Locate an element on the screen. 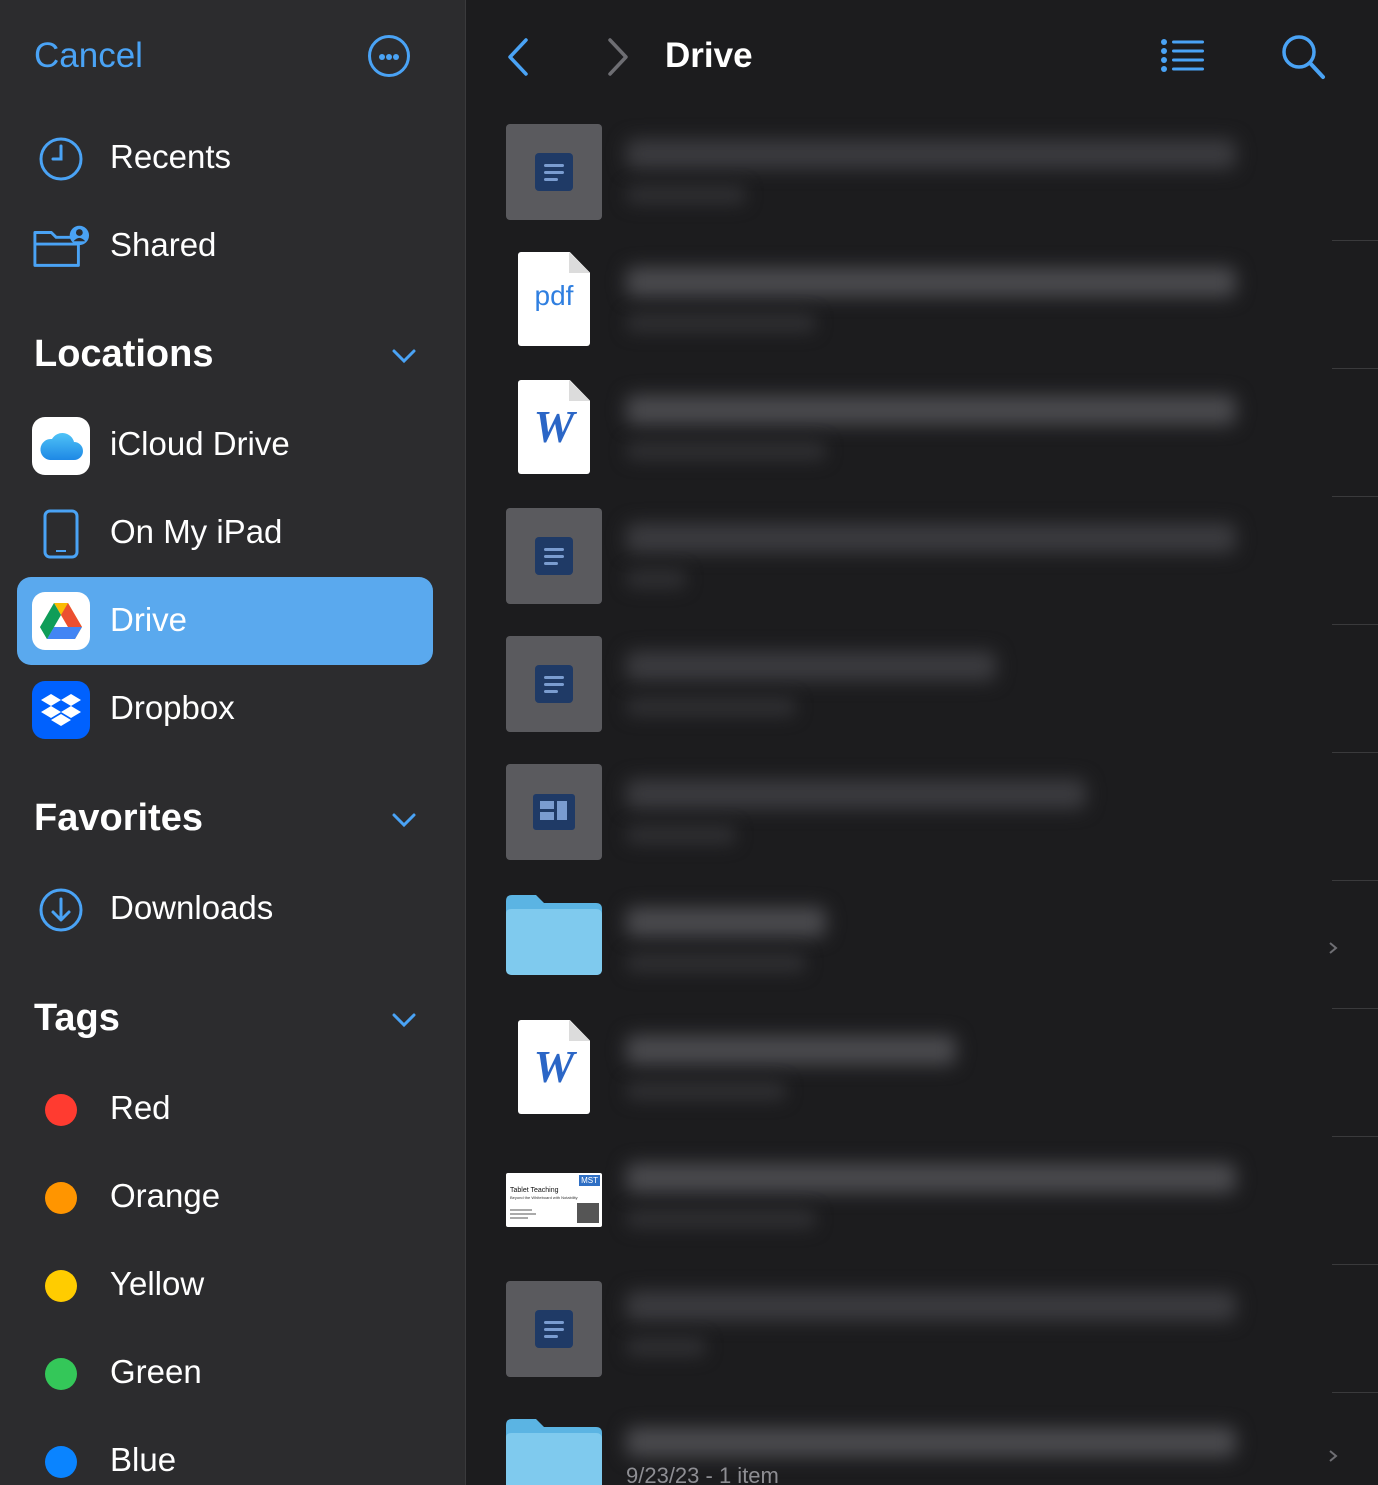 The width and height of the screenshot is (1378, 1485). sidebar-item-label: Green is located at coordinates (156, 1371).